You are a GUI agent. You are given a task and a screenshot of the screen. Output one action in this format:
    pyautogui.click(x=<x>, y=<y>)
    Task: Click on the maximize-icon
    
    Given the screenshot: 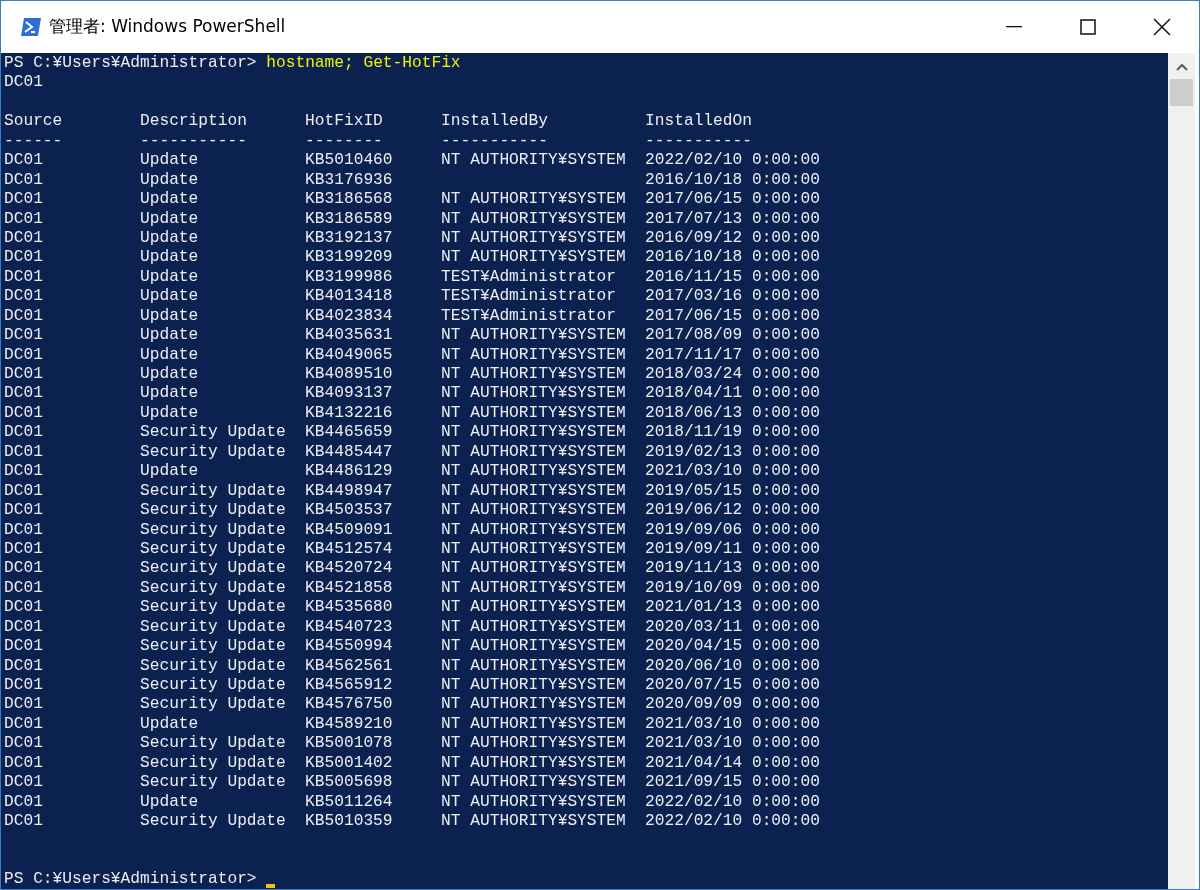 What is the action you would take?
    pyautogui.click(x=1088, y=27)
    